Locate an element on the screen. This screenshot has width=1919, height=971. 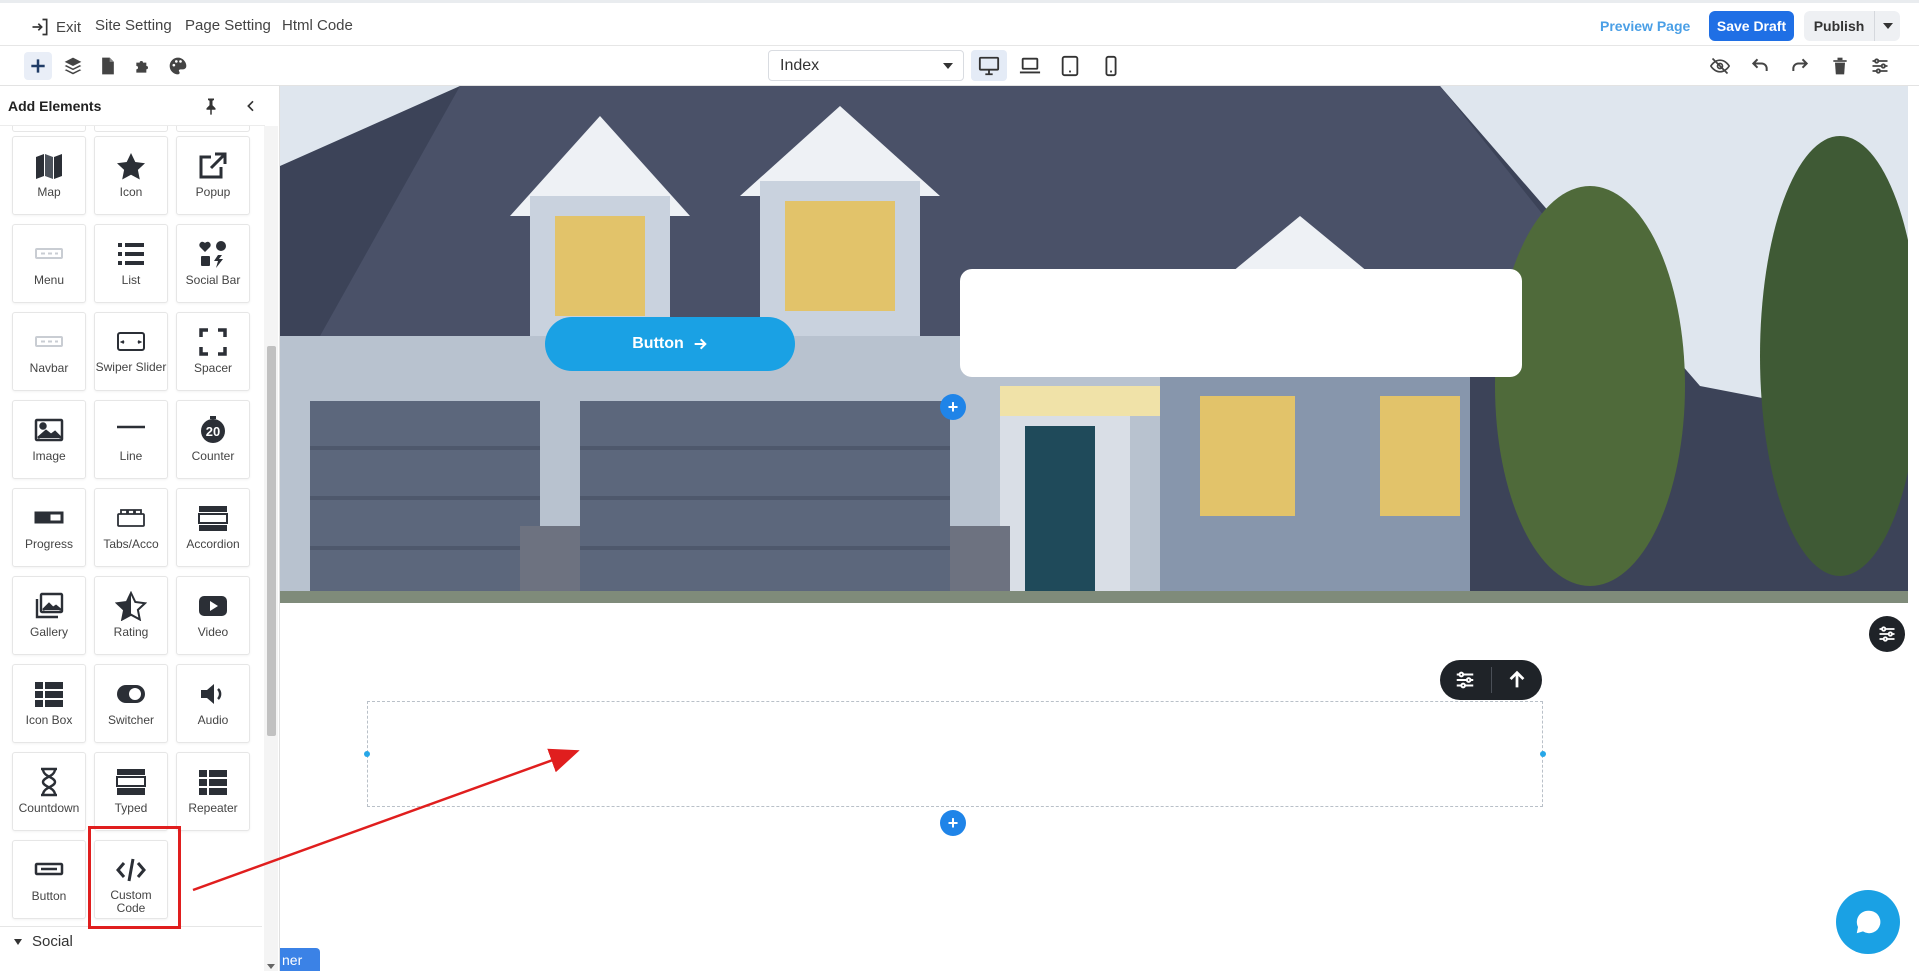
element-tile-progress: Progress is located at coordinates (49, 527).